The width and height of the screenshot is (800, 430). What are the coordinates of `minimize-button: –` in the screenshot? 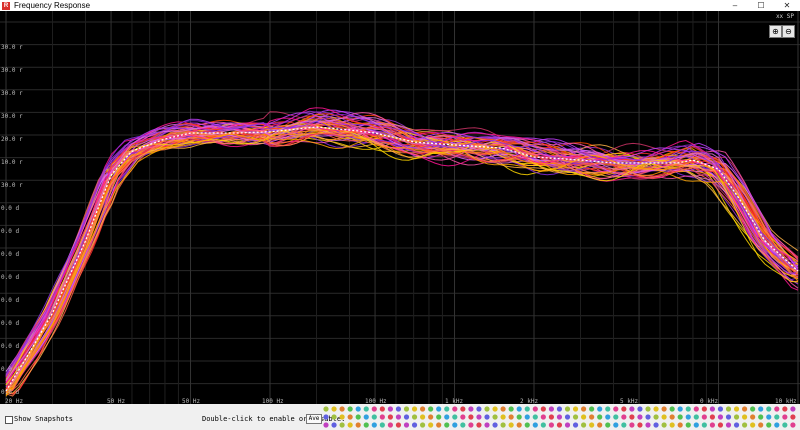 It's located at (735, 5).